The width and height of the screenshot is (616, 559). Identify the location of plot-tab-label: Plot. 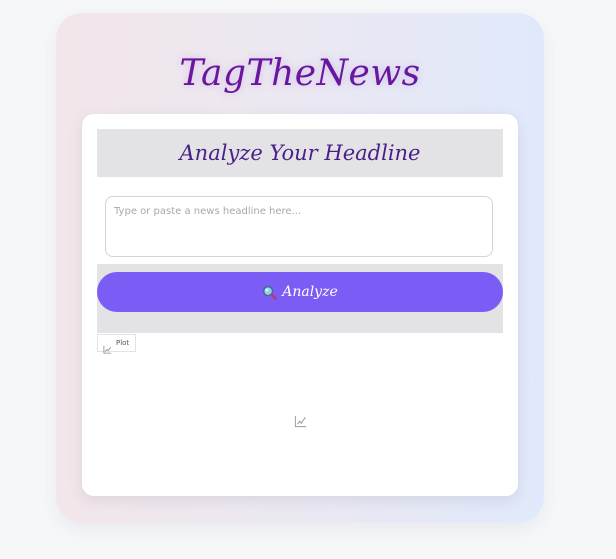
(123, 343).